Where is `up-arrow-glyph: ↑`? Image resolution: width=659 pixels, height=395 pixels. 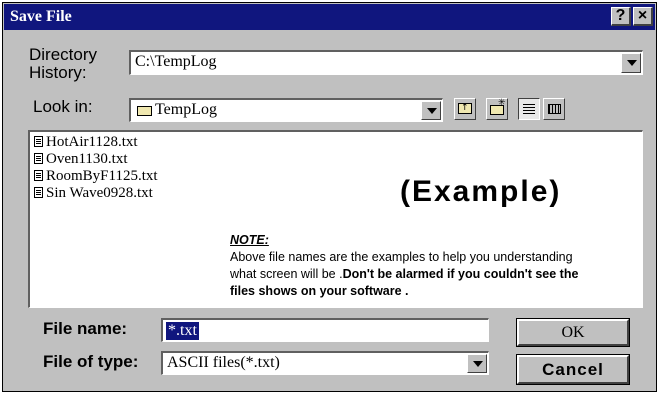
up-arrow-glyph: ↑ is located at coordinates (465, 108).